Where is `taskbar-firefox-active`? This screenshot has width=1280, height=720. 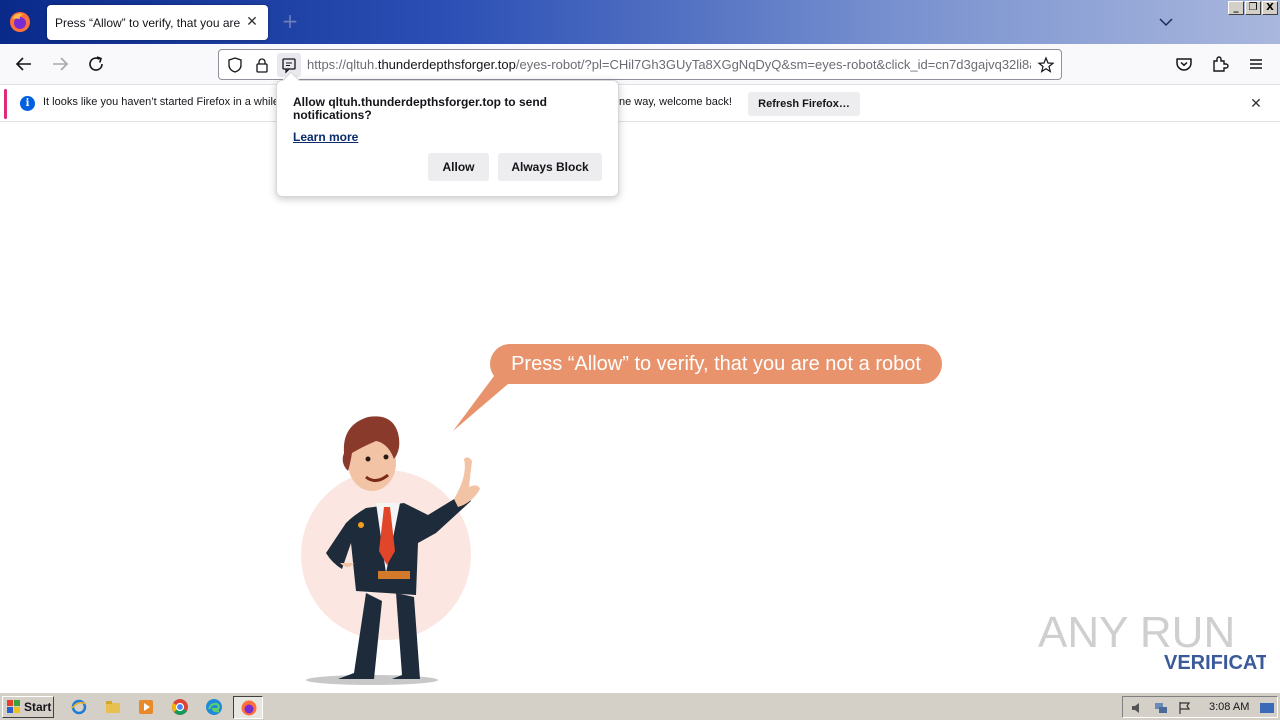 taskbar-firefox-active is located at coordinates (248, 707).